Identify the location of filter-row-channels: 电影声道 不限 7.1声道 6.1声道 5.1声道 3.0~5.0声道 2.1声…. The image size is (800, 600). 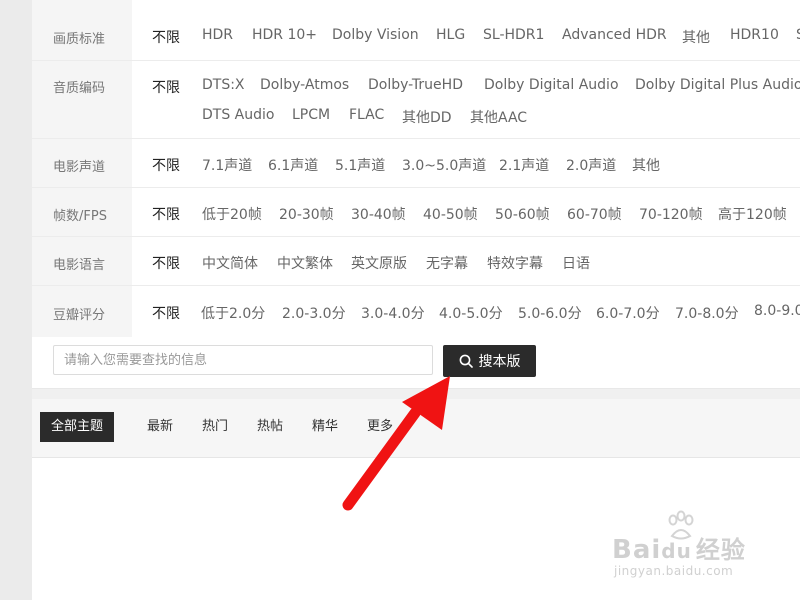
(416, 163).